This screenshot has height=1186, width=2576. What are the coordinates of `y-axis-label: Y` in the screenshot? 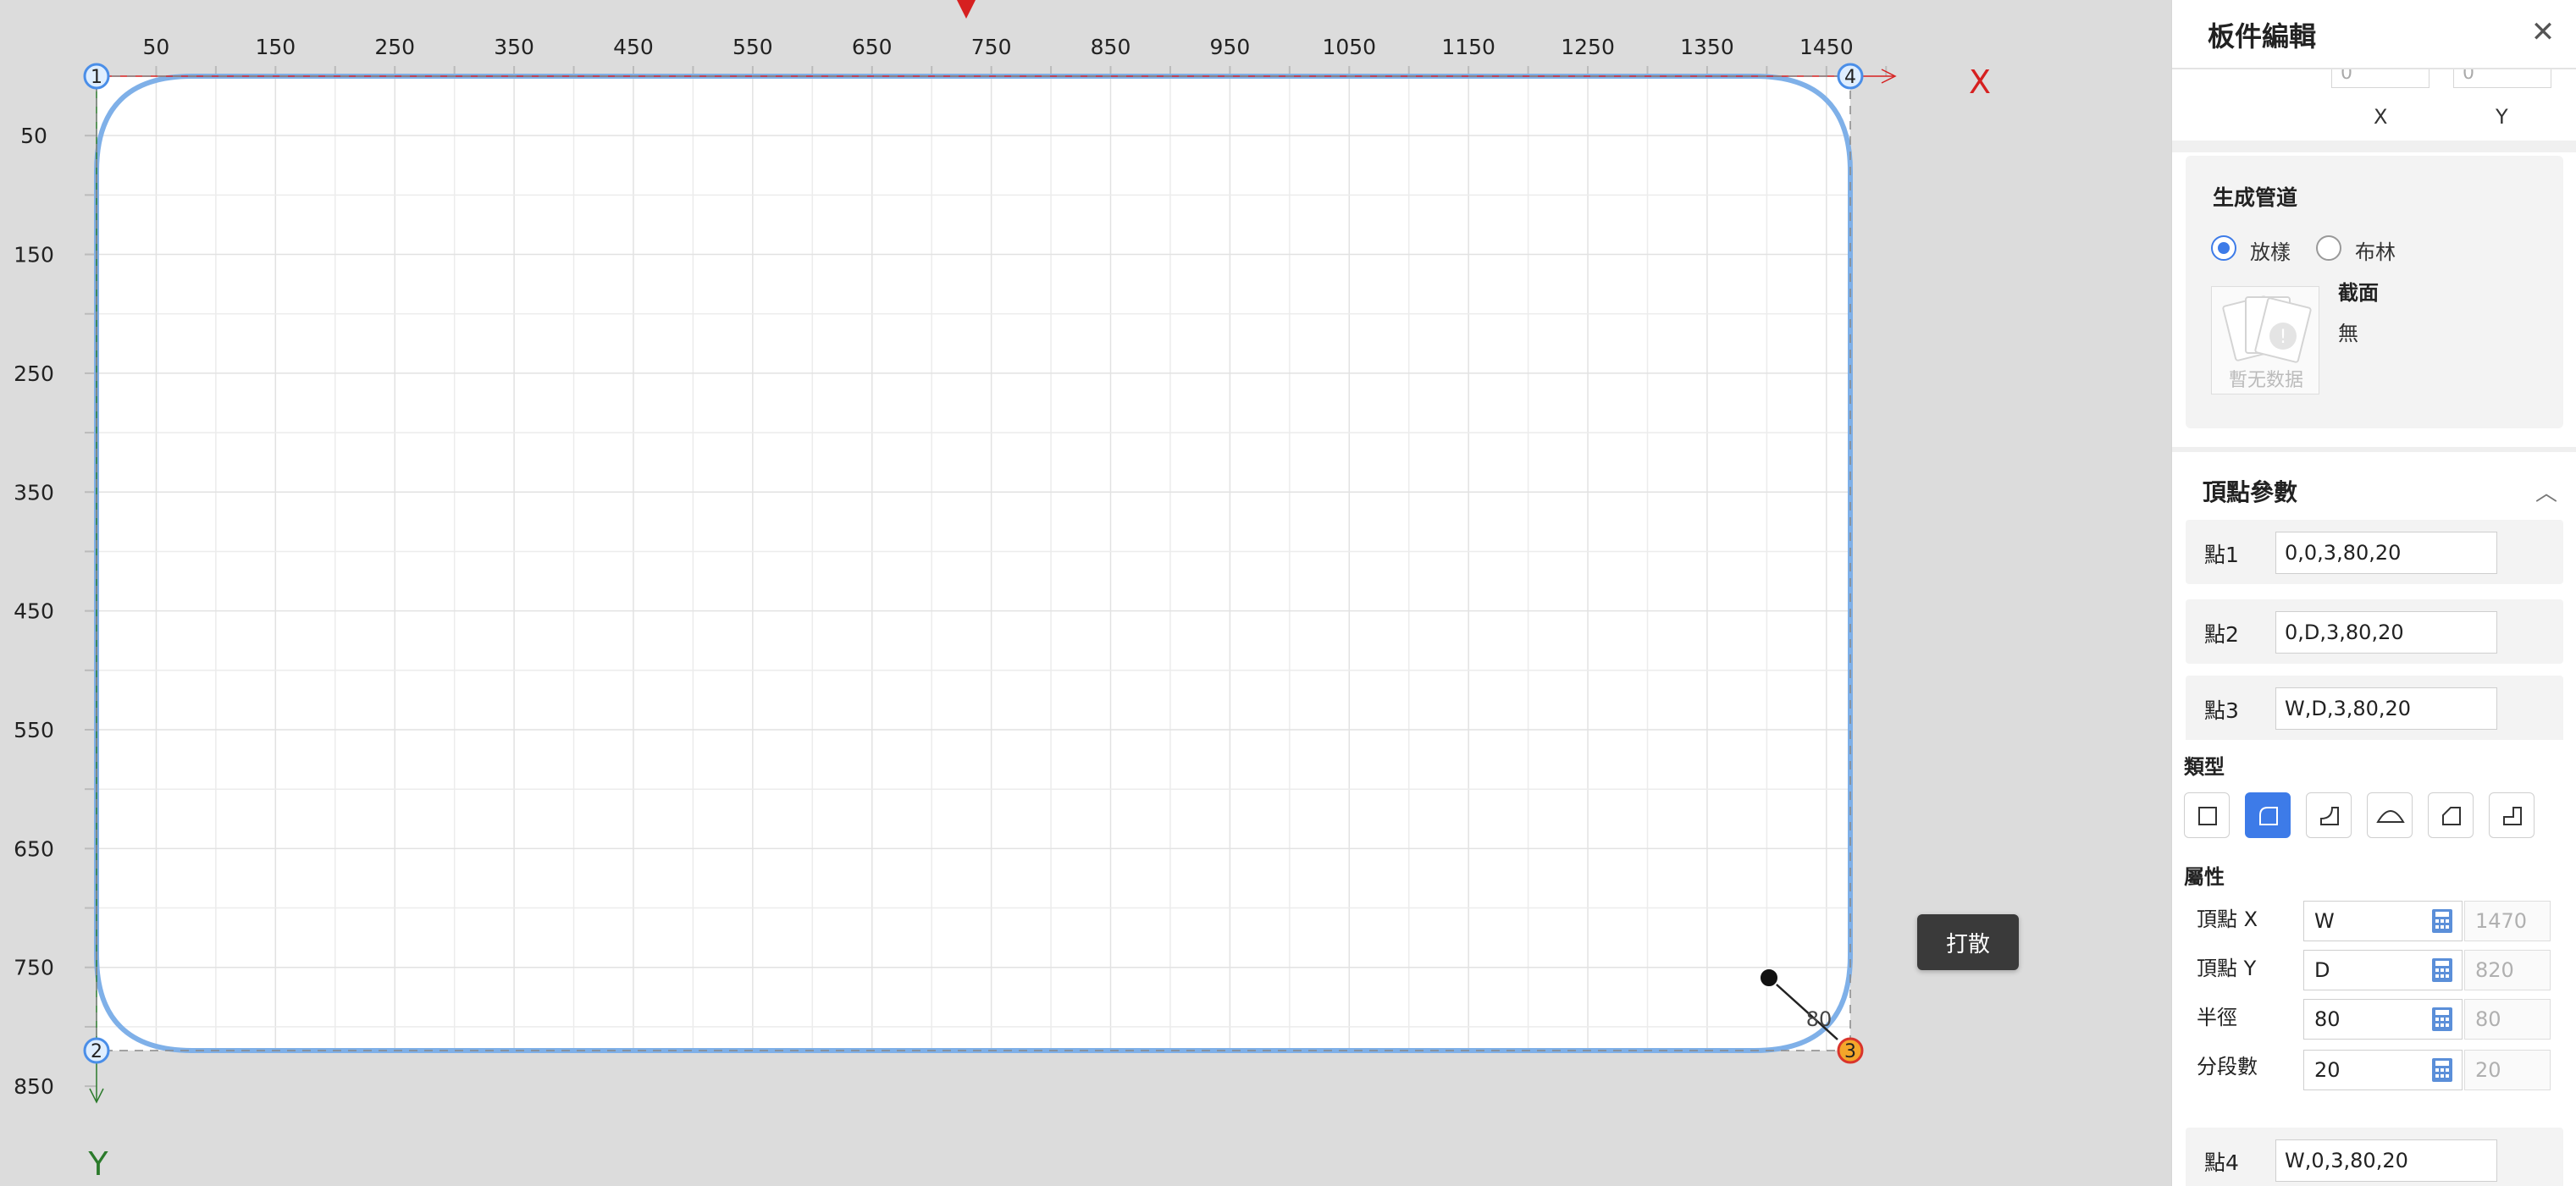 It's located at (97, 1164).